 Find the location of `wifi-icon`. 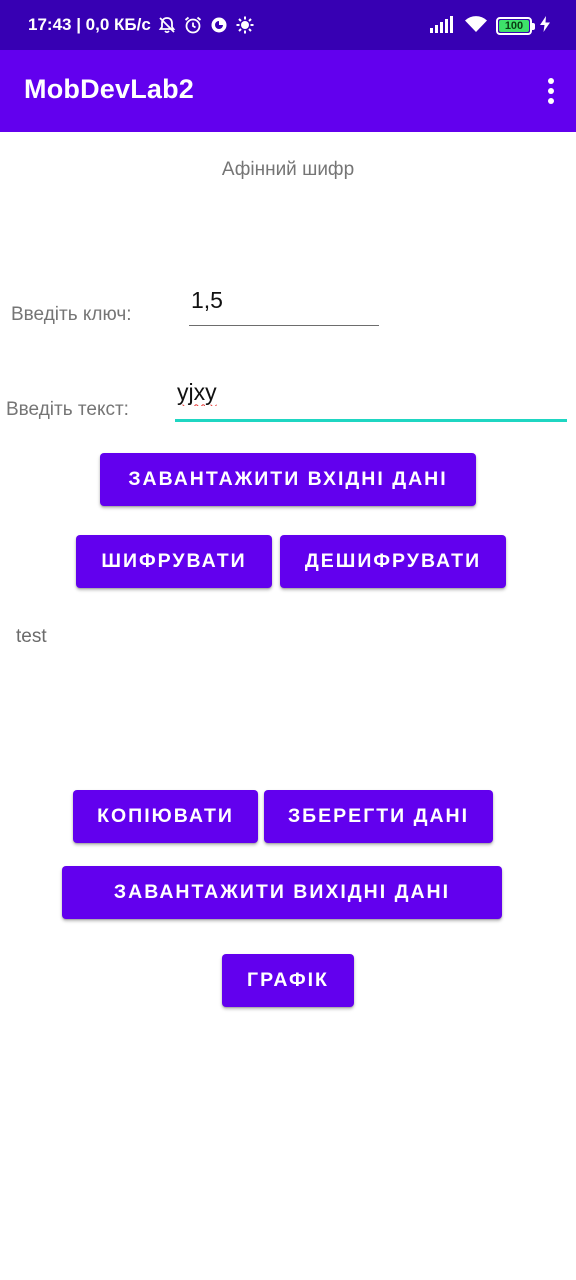

wifi-icon is located at coordinates (476, 26).